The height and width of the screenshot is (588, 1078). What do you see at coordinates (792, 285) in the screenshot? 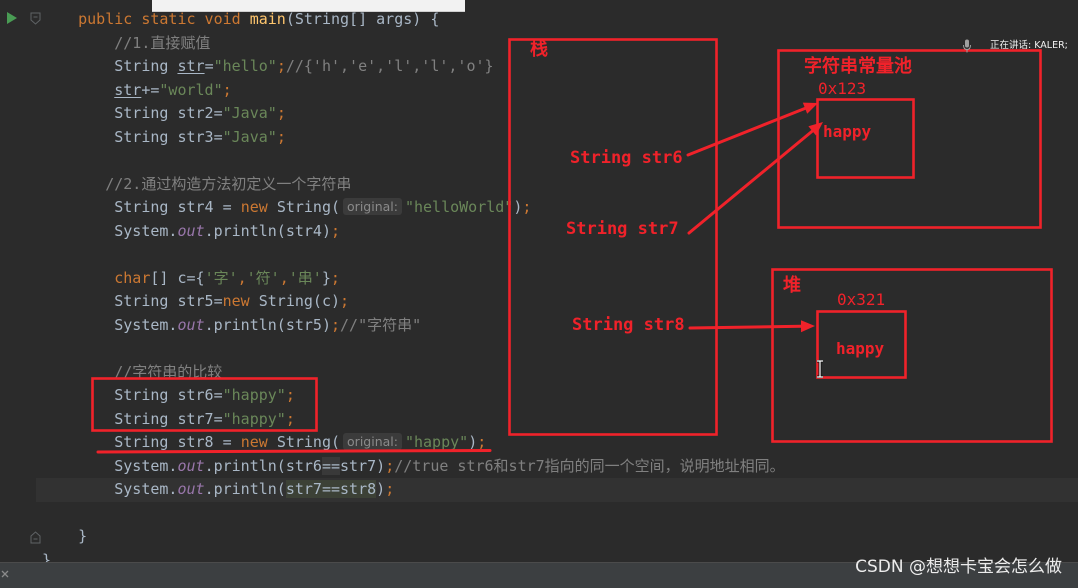
I see `heap-label: 堆` at bounding box center [792, 285].